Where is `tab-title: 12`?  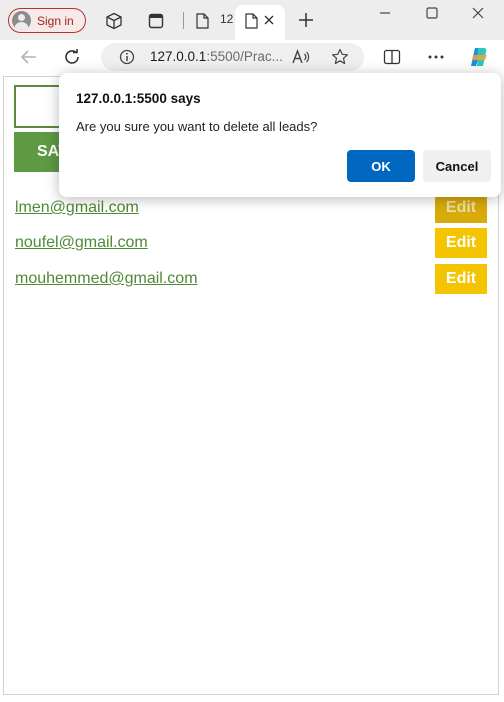
tab-title: 12 is located at coordinates (226, 19).